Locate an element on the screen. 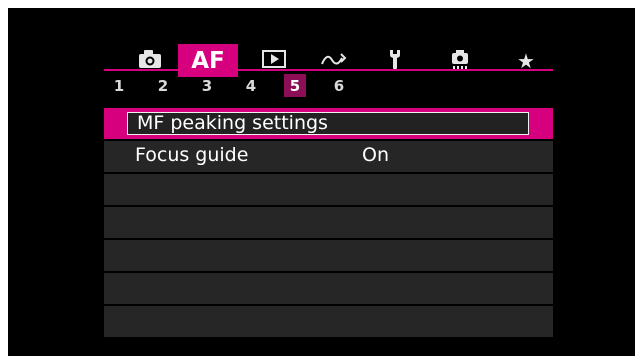  page-4: 4 is located at coordinates (251, 85).